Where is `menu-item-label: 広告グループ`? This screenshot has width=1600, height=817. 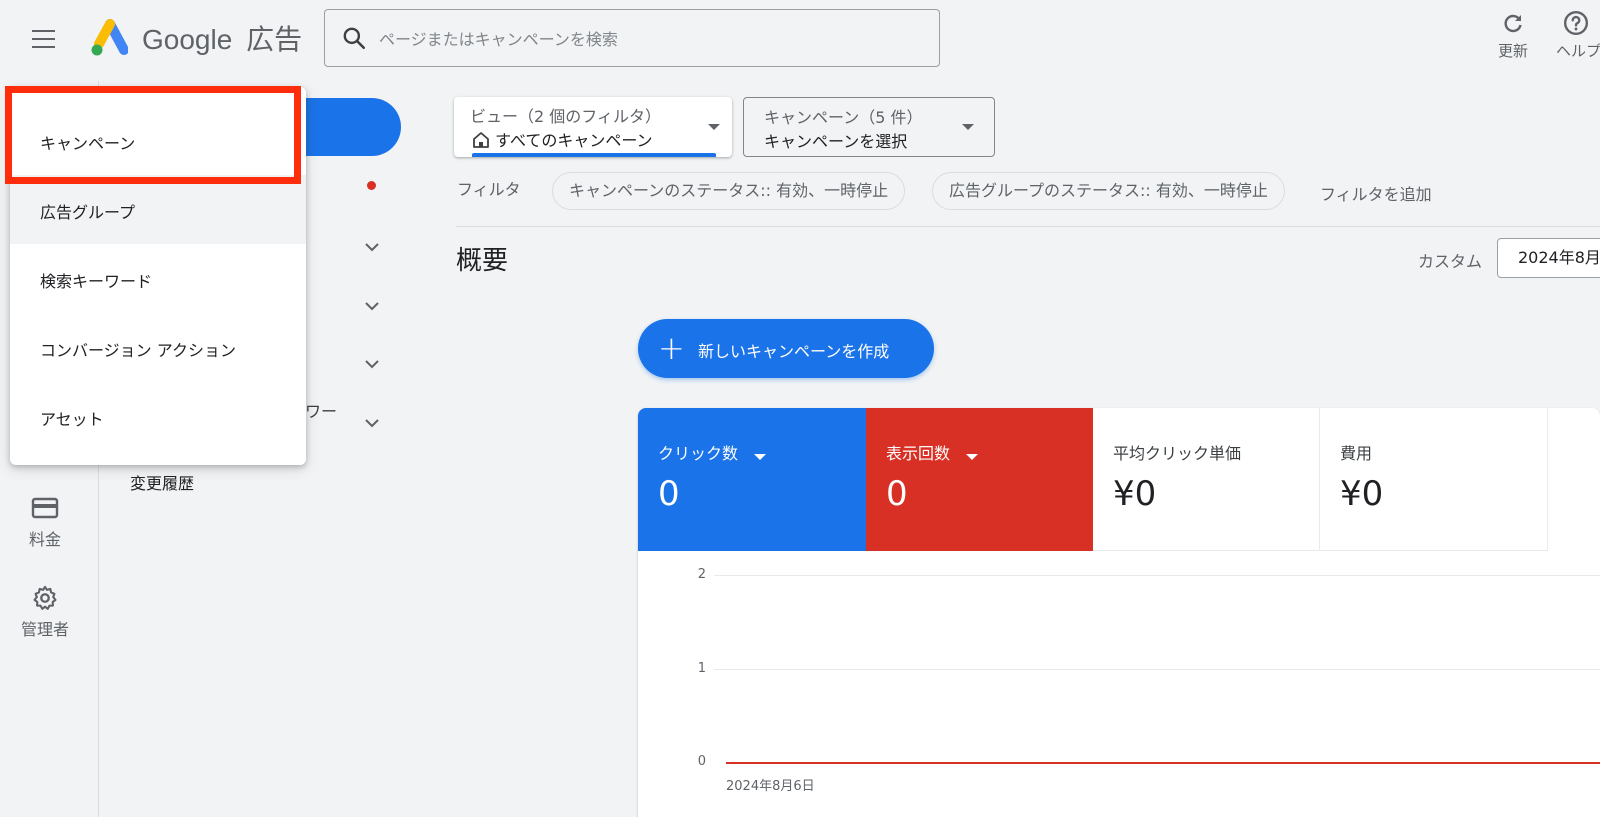
menu-item-label: 広告グループ is located at coordinates (88, 212).